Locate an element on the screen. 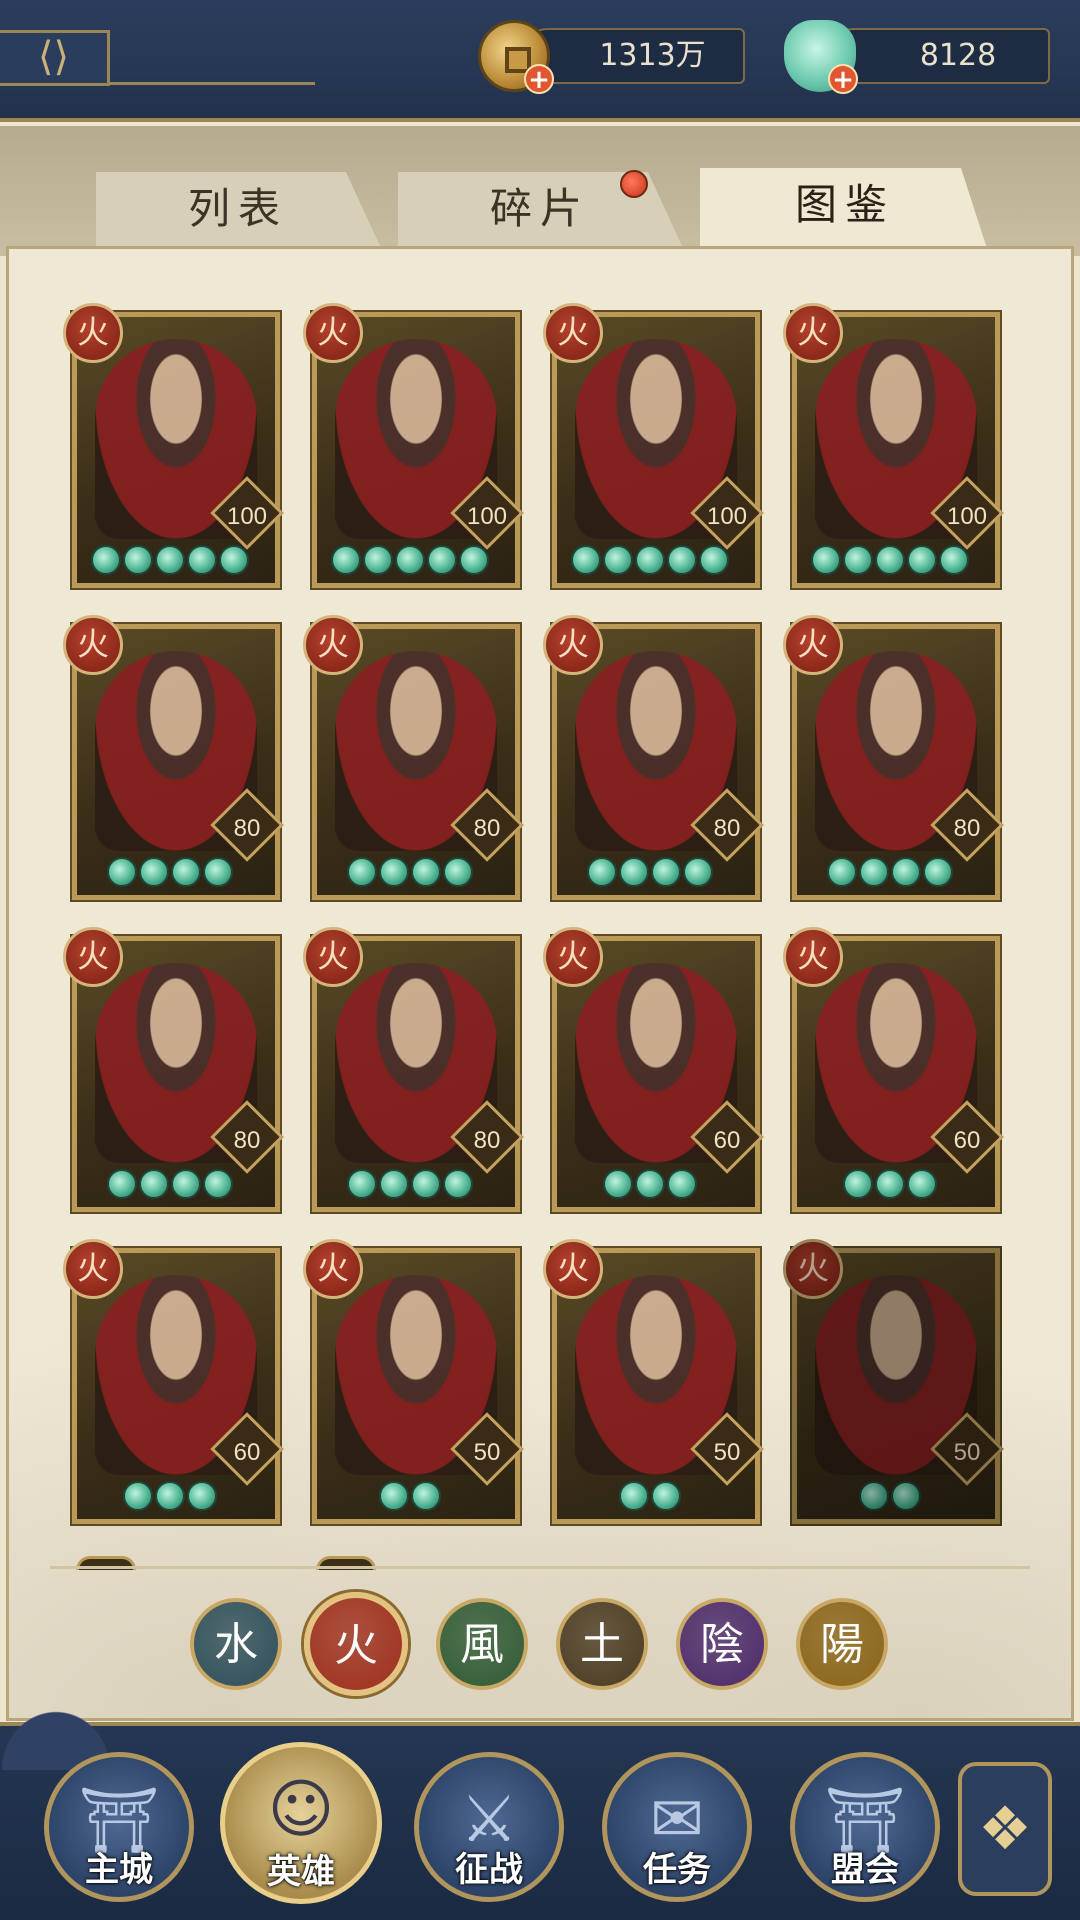 The image size is (1080, 1920). nav-item-2: ⚔ 征战 is located at coordinates (489, 1827).